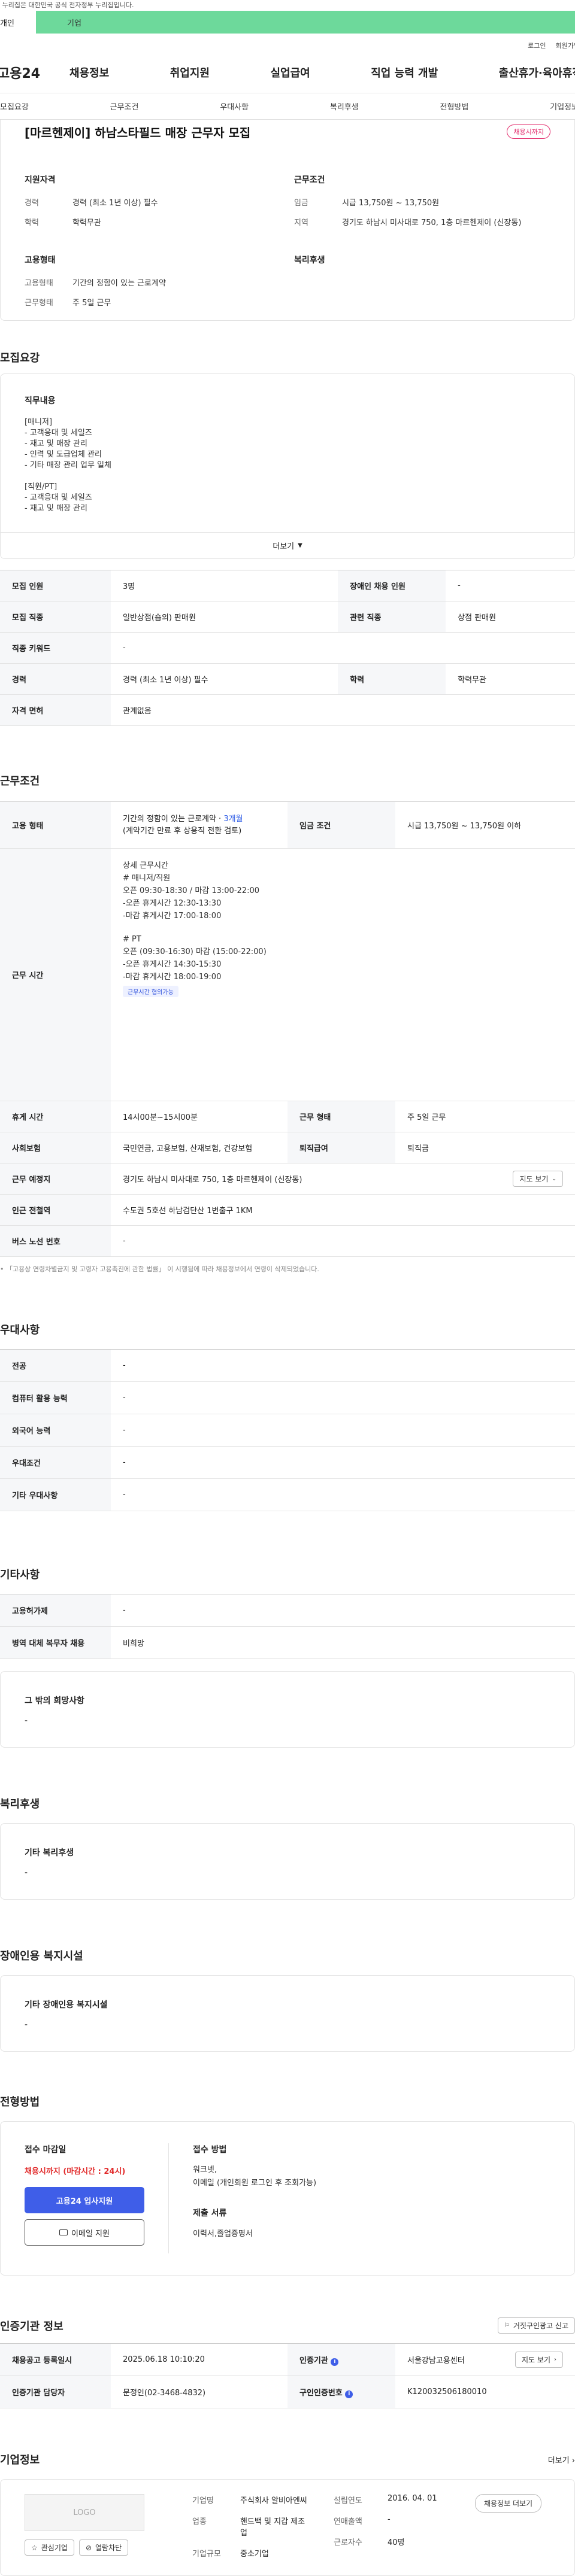 Image resolution: width=575 pixels, height=2576 pixels. I want to click on table-row: 우대조건 -, so click(287, 1462).